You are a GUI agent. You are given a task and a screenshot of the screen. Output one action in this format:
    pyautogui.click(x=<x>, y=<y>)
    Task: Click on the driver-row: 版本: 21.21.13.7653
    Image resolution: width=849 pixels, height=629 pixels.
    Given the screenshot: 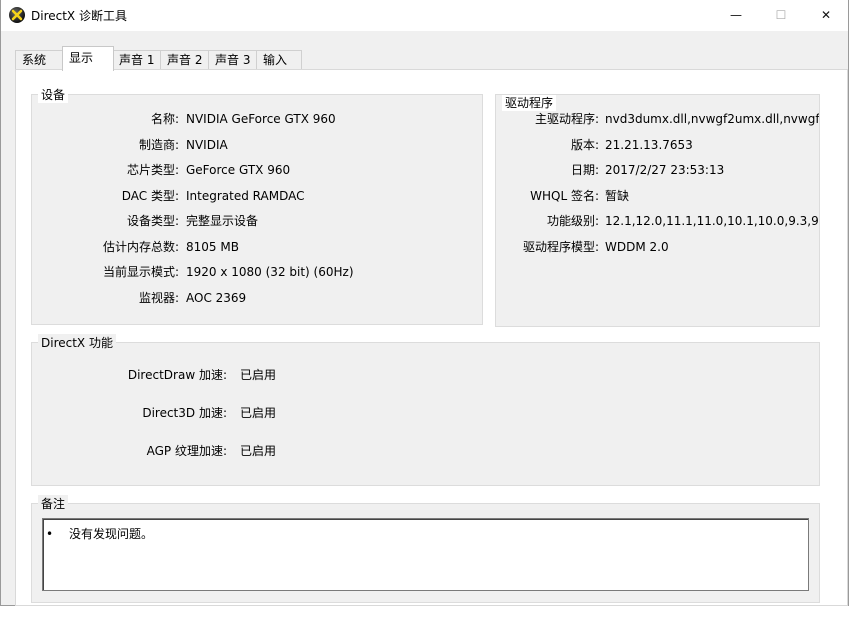 What is the action you would take?
    pyautogui.click(x=657, y=145)
    